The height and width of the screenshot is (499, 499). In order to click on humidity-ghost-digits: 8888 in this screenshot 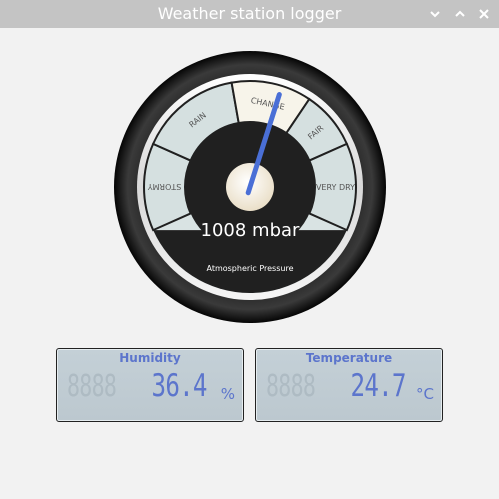, I will do `click(92, 386)`.